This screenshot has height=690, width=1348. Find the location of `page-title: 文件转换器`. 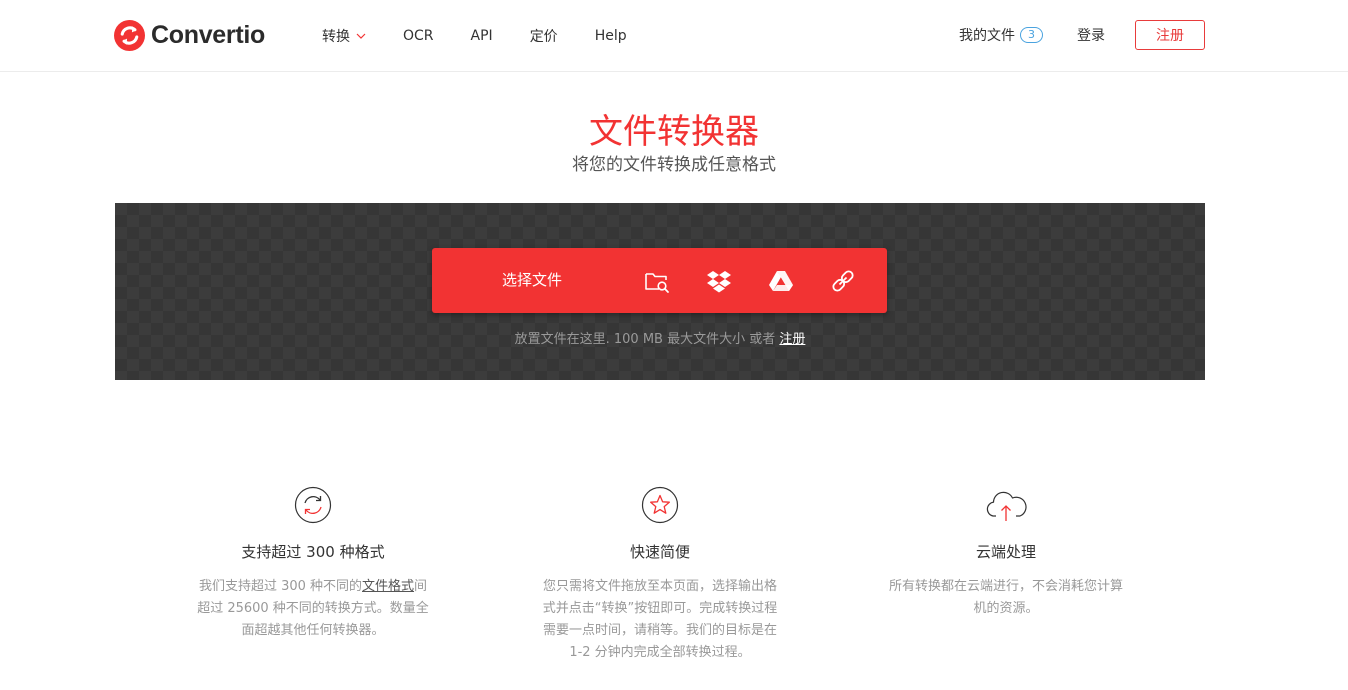

page-title: 文件转换器 is located at coordinates (674, 132).